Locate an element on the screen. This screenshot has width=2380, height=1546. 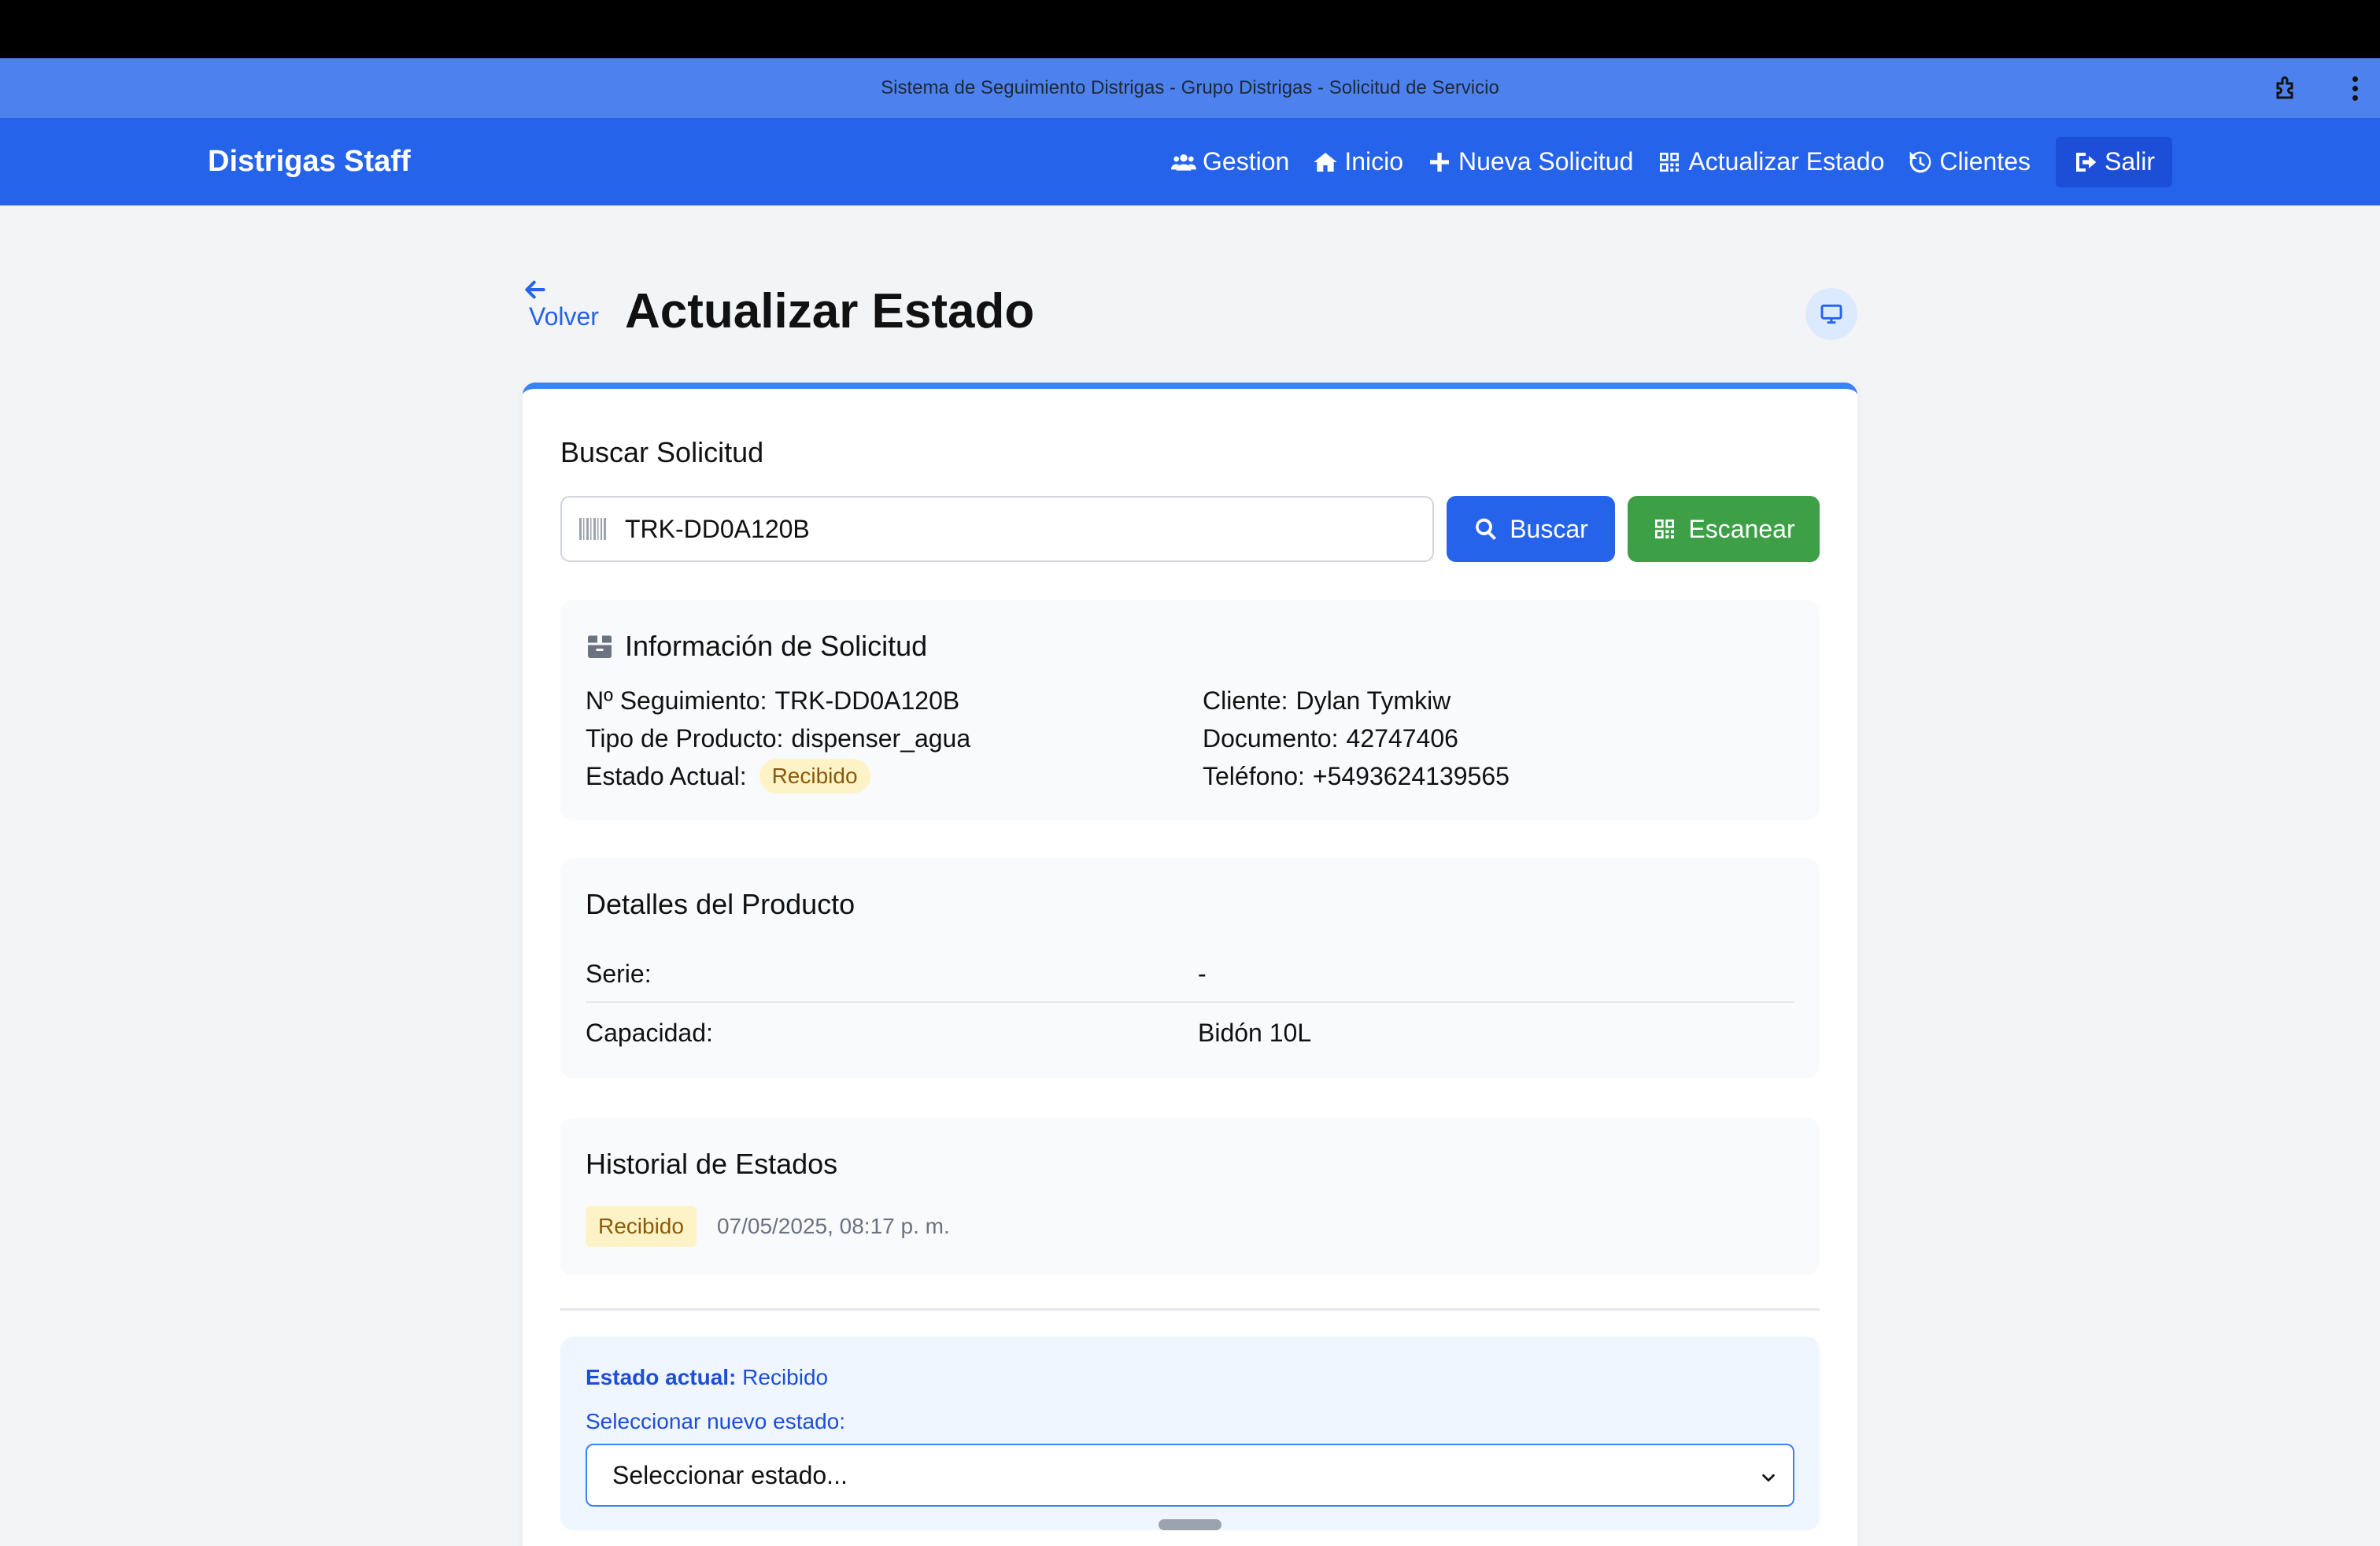
product-row-serie: Serie: - is located at coordinates (1190, 974).